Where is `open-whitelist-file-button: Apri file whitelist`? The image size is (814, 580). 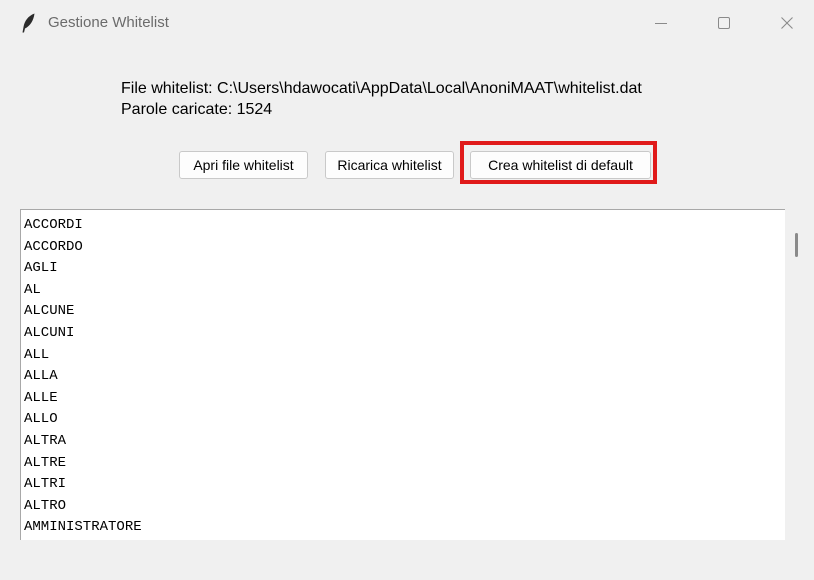 open-whitelist-file-button: Apri file whitelist is located at coordinates (243, 165).